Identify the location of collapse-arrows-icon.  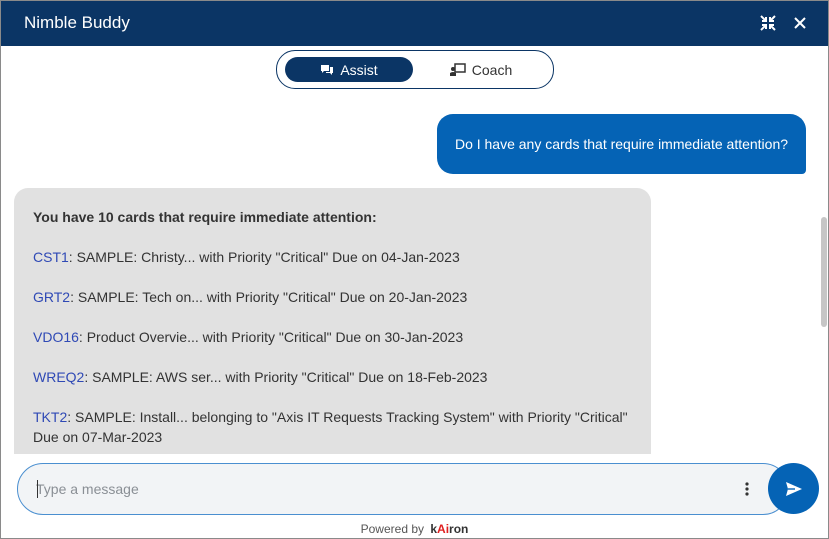
(768, 23).